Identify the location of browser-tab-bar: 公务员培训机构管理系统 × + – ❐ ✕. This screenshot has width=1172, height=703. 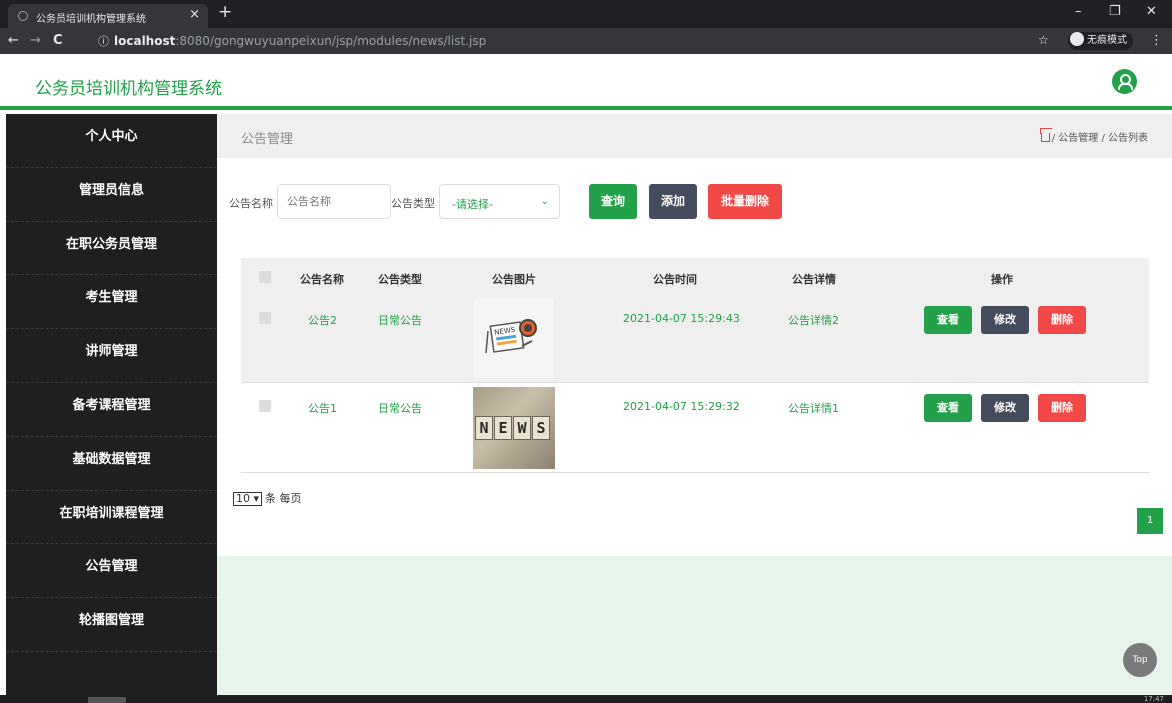
(586, 14).